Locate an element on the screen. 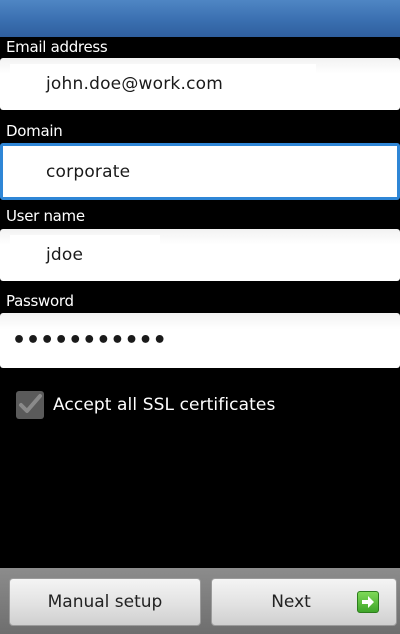 The image size is (400, 634). username-field-highlight is located at coordinates (85, 255).